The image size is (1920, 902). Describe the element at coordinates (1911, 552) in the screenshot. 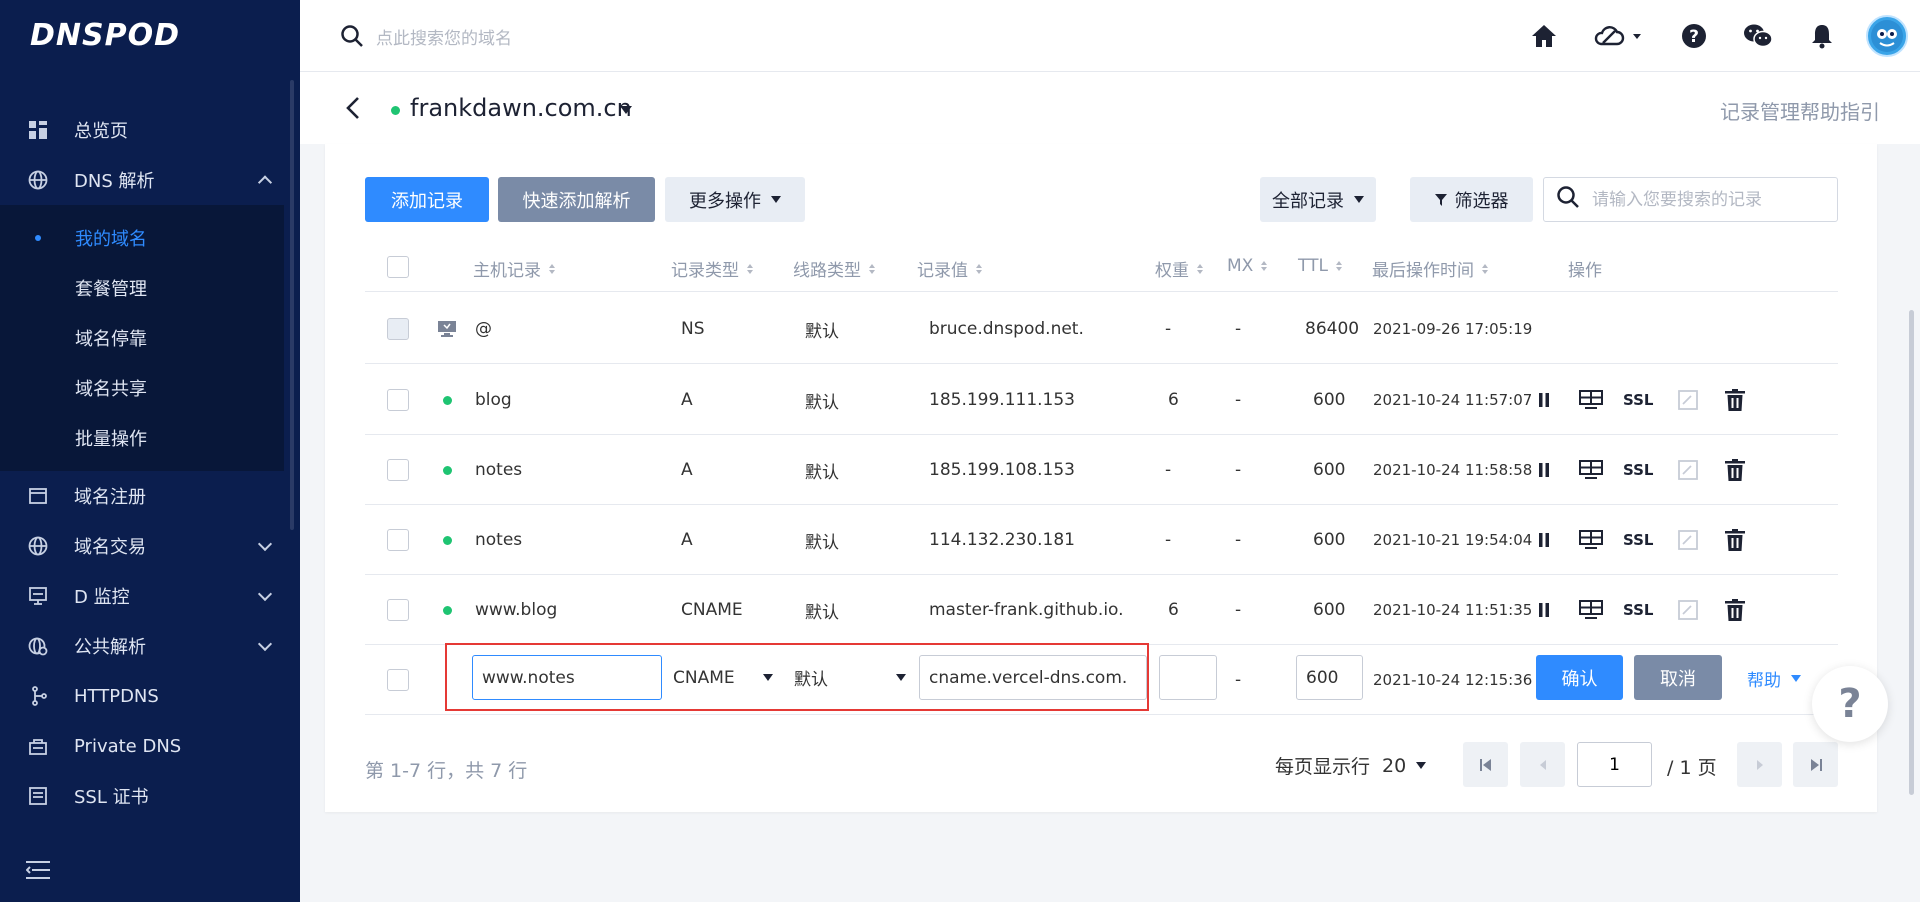

I see `page-scrollbar` at that location.